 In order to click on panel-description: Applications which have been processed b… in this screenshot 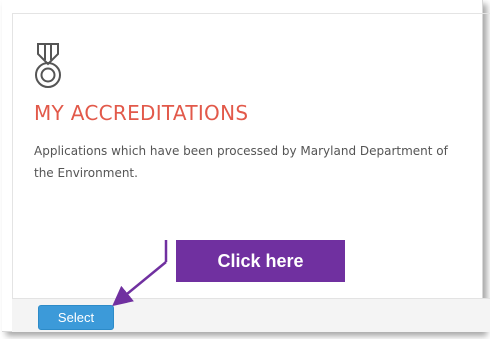, I will do `click(241, 162)`.